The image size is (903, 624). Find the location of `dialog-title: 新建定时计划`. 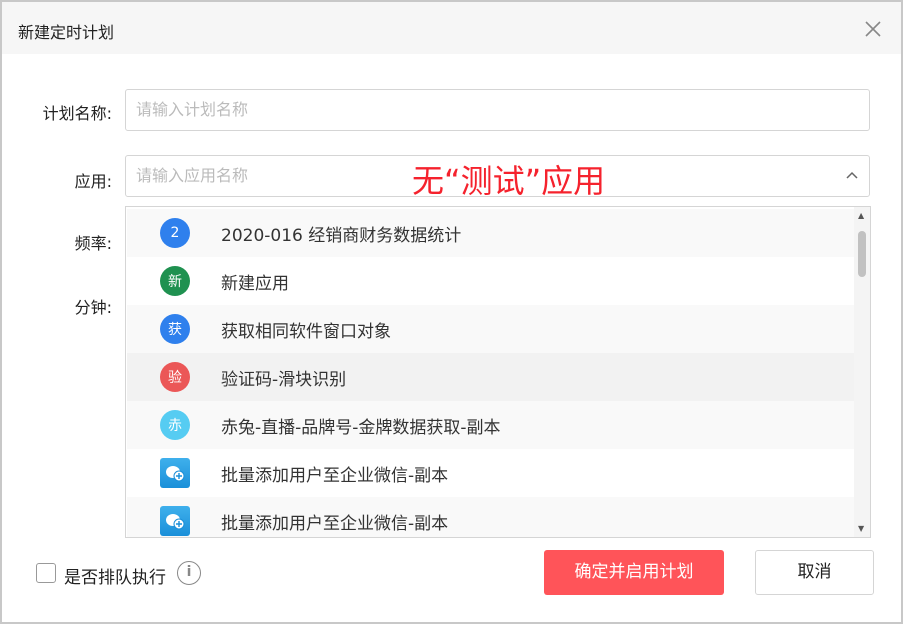

dialog-title: 新建定时计划 is located at coordinates (66, 32).